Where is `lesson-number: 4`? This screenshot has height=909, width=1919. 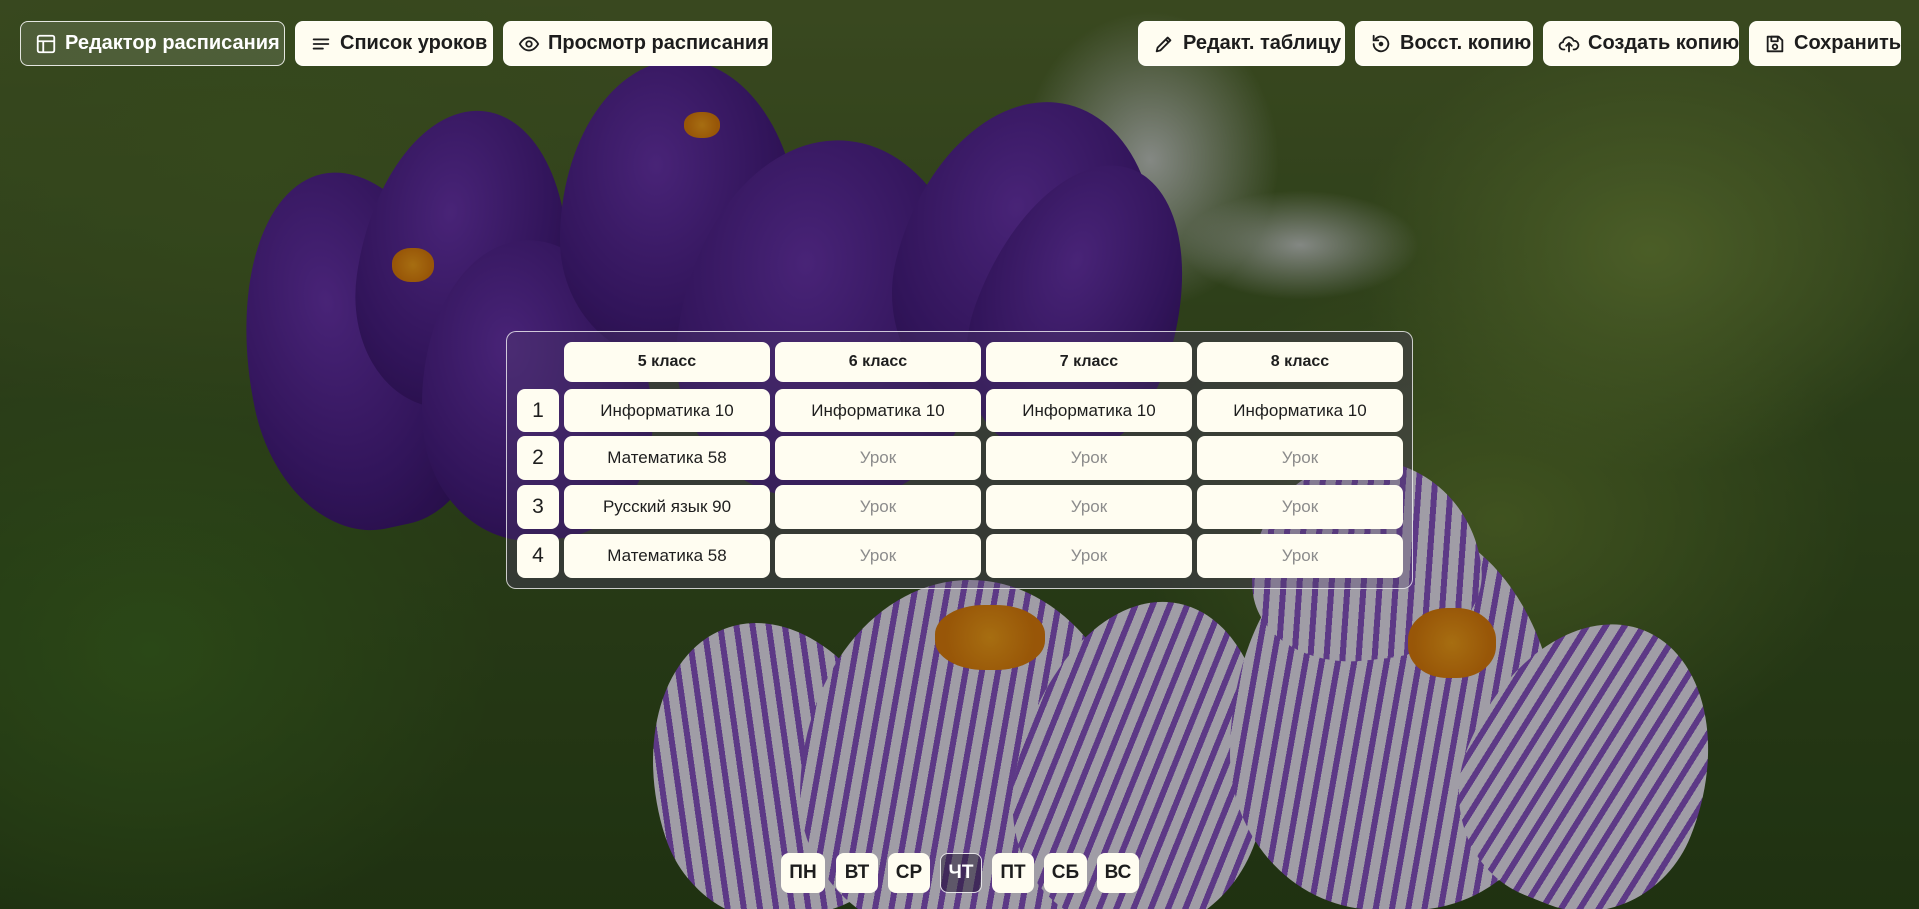 lesson-number: 4 is located at coordinates (538, 556).